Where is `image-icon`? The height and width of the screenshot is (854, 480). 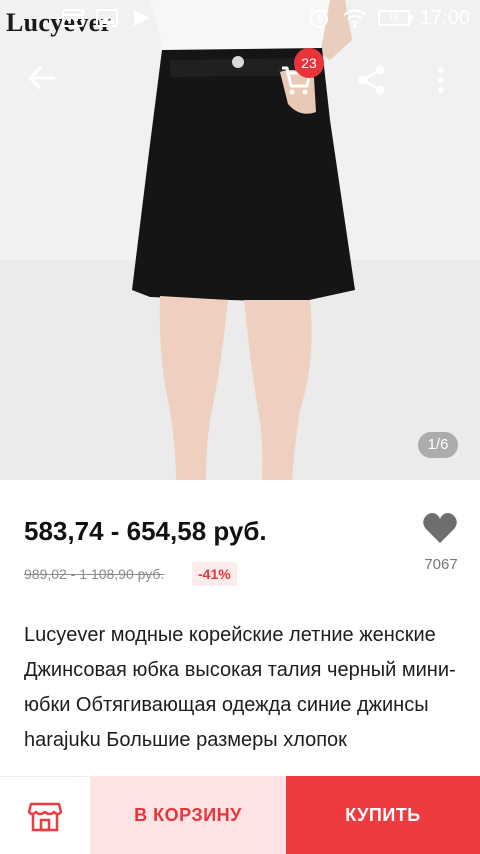 image-icon is located at coordinates (107, 18).